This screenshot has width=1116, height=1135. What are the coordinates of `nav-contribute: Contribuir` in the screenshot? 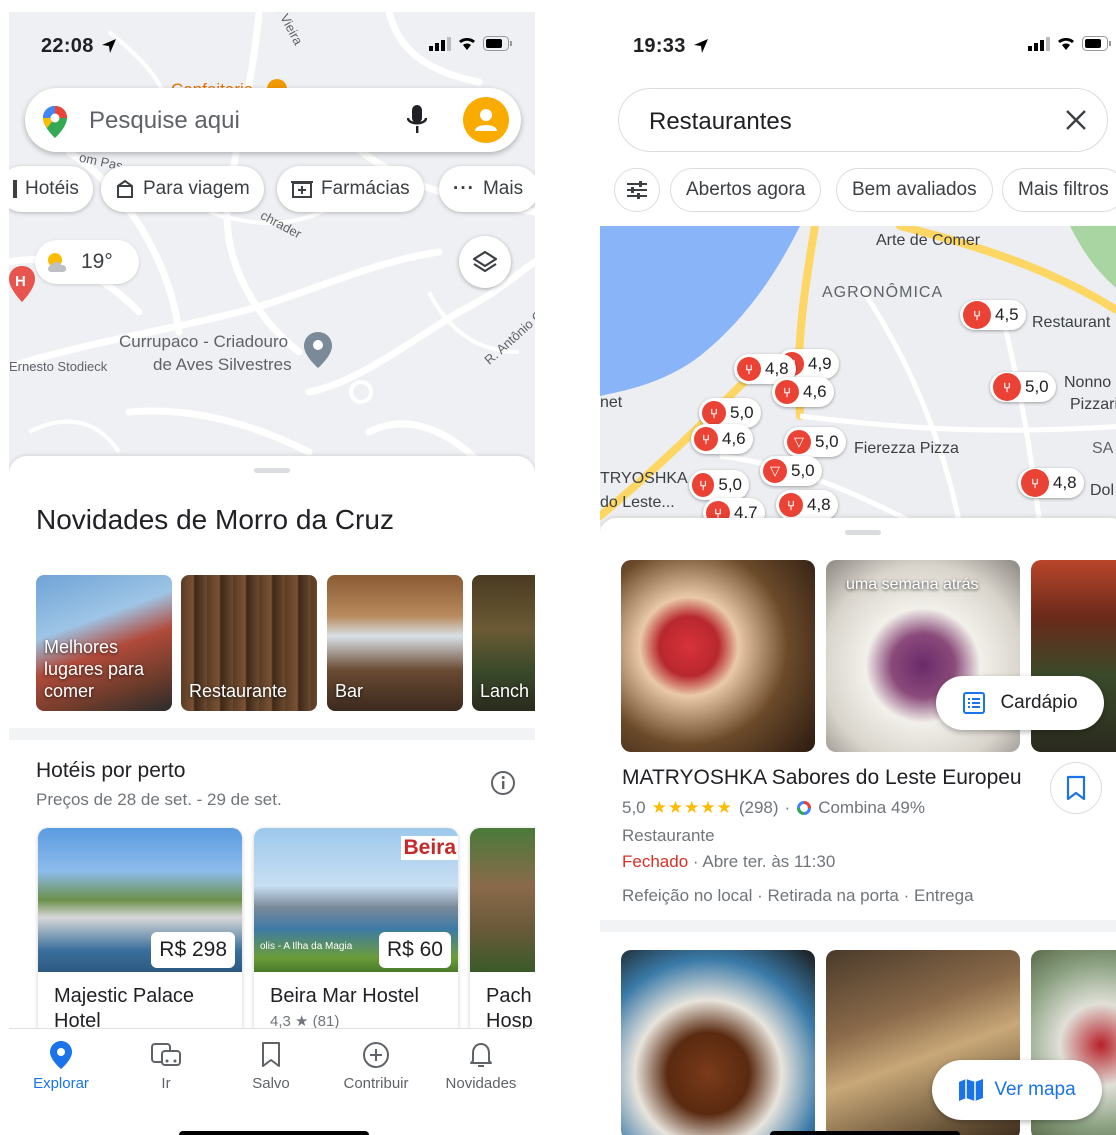 It's located at (376, 1067).